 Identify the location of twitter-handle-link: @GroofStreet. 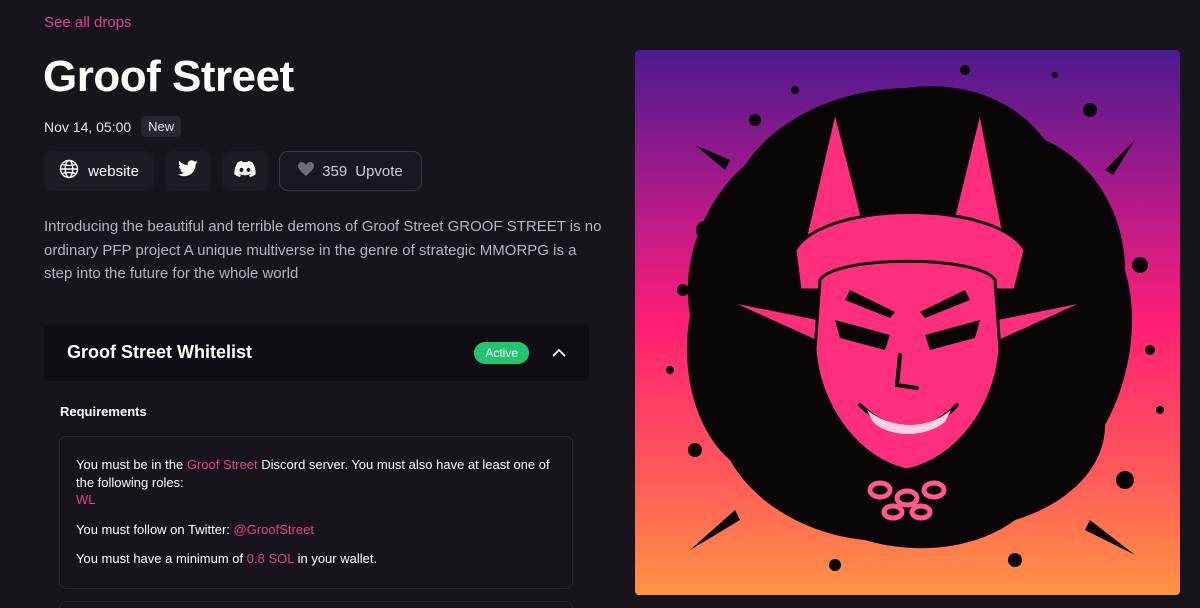
(274, 529).